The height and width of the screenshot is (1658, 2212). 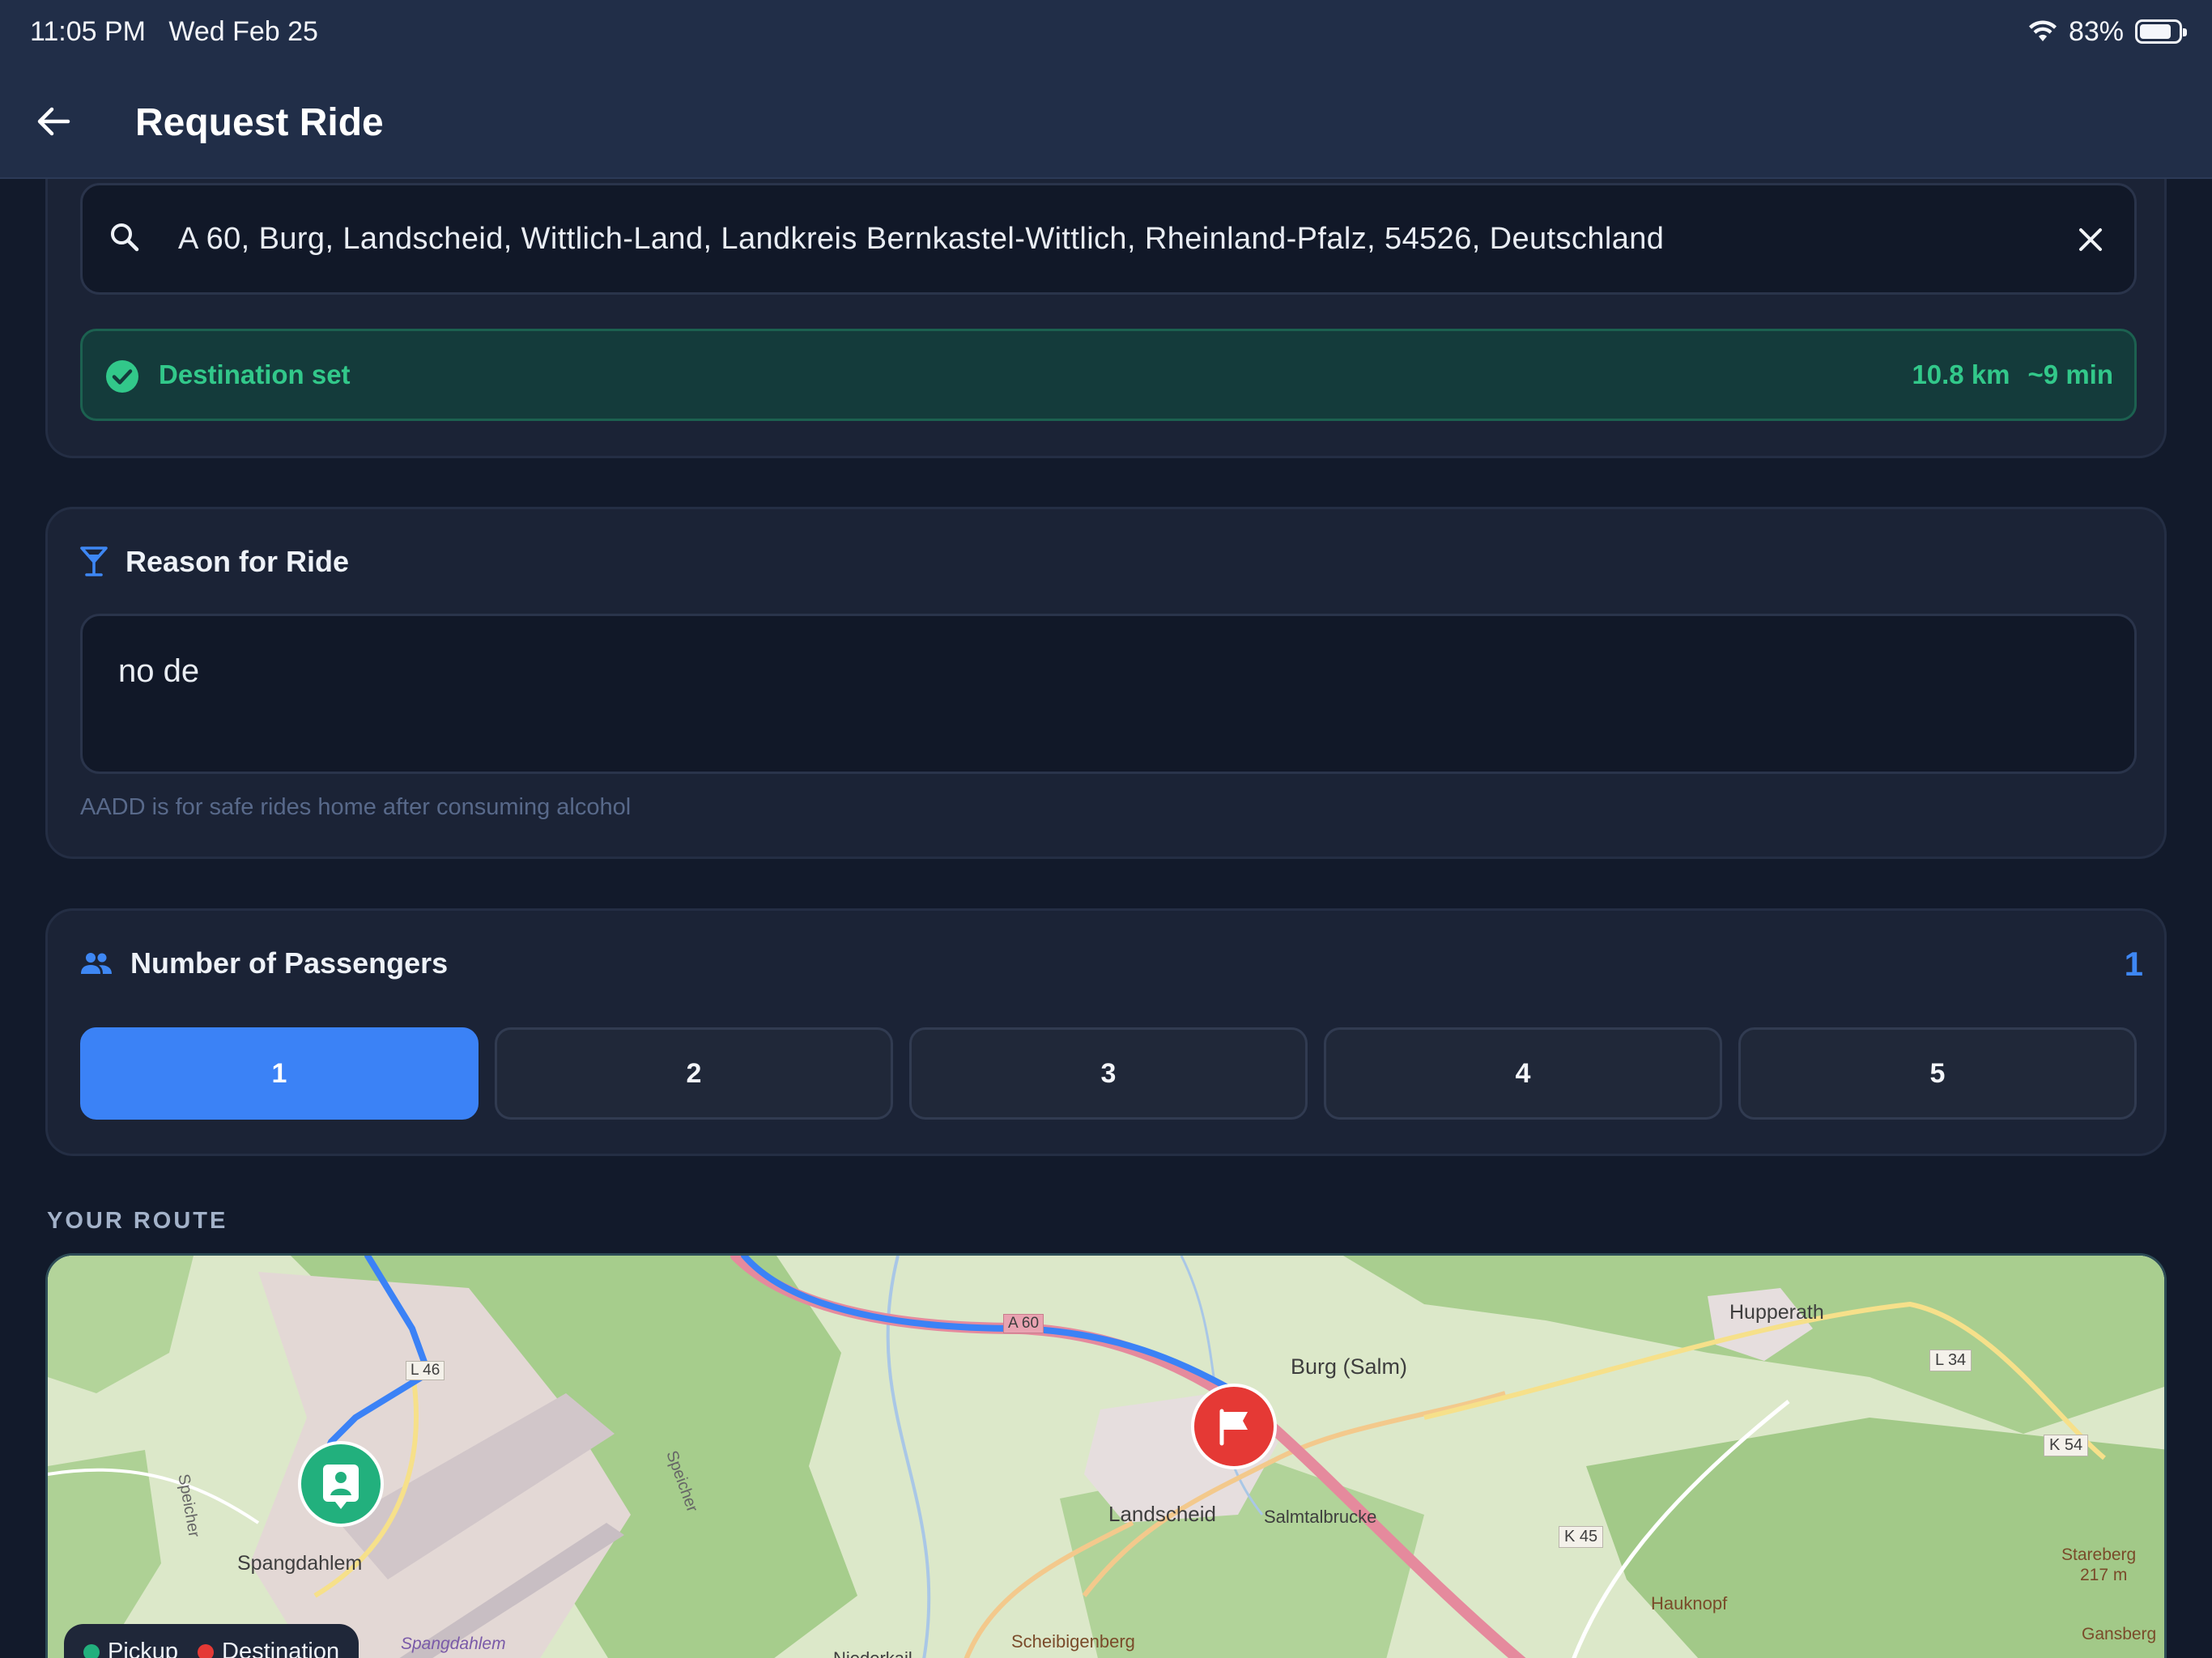 What do you see at coordinates (426, 1370) in the screenshot?
I see `road-label-l46: L 46` at bounding box center [426, 1370].